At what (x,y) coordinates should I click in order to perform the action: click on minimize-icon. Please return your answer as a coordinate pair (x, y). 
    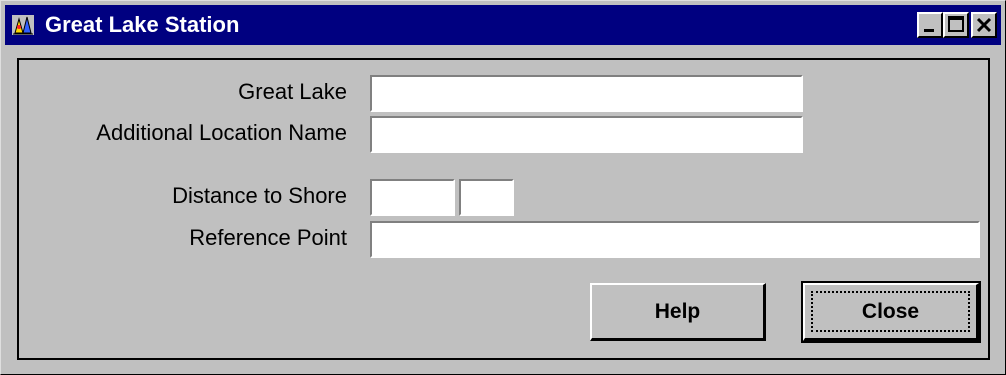
    Looking at the image, I should click on (929, 30).